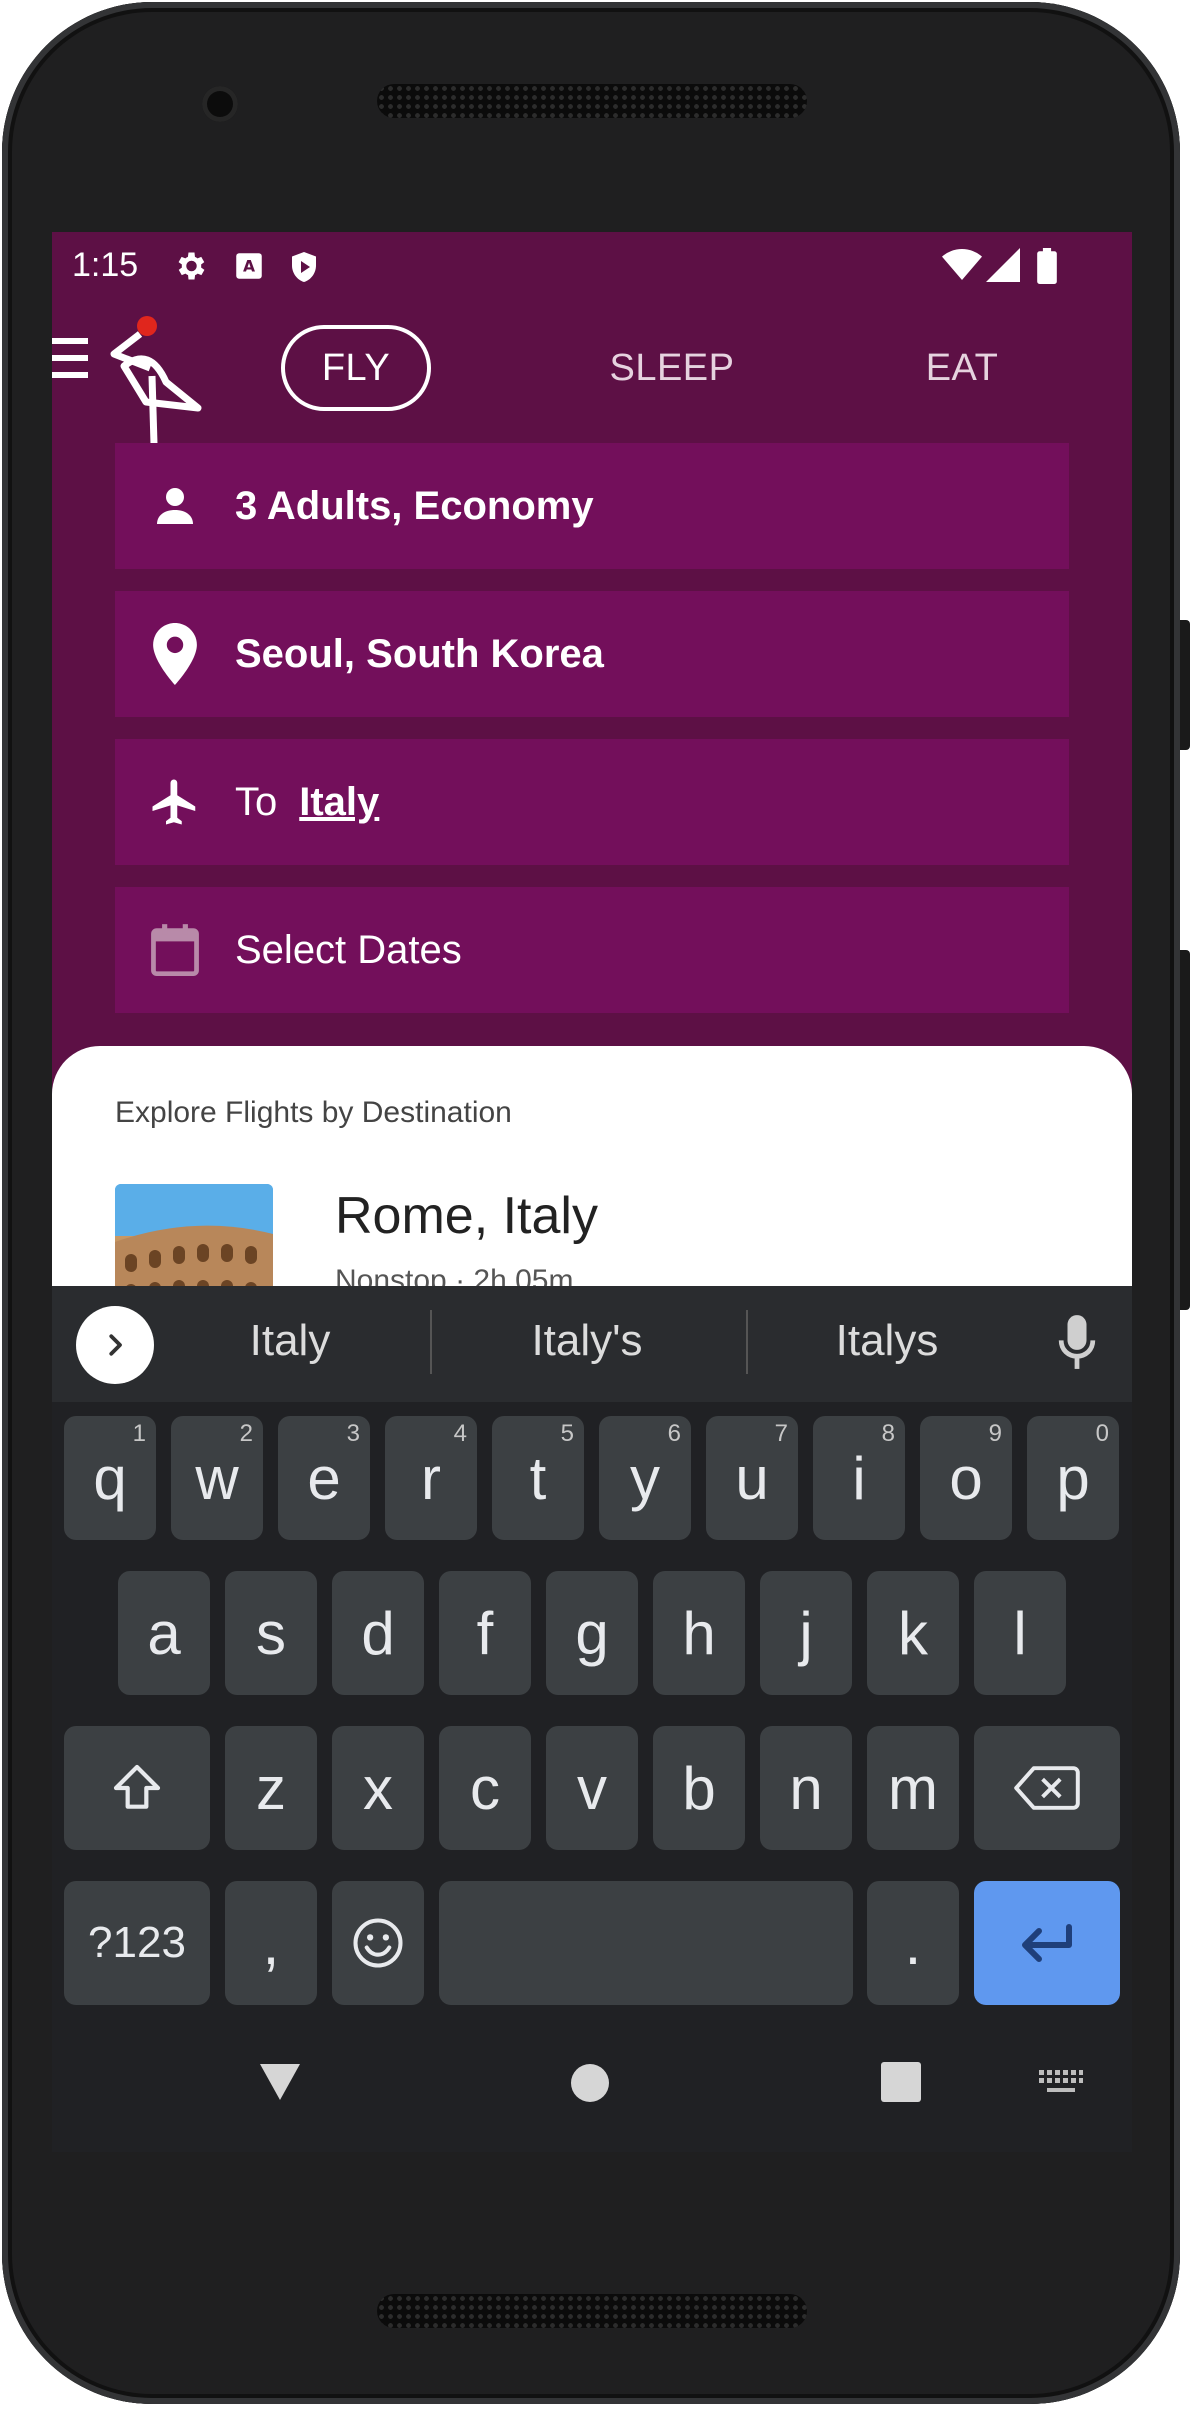  What do you see at coordinates (1020, 1633) in the screenshot?
I see `key-l: l` at bounding box center [1020, 1633].